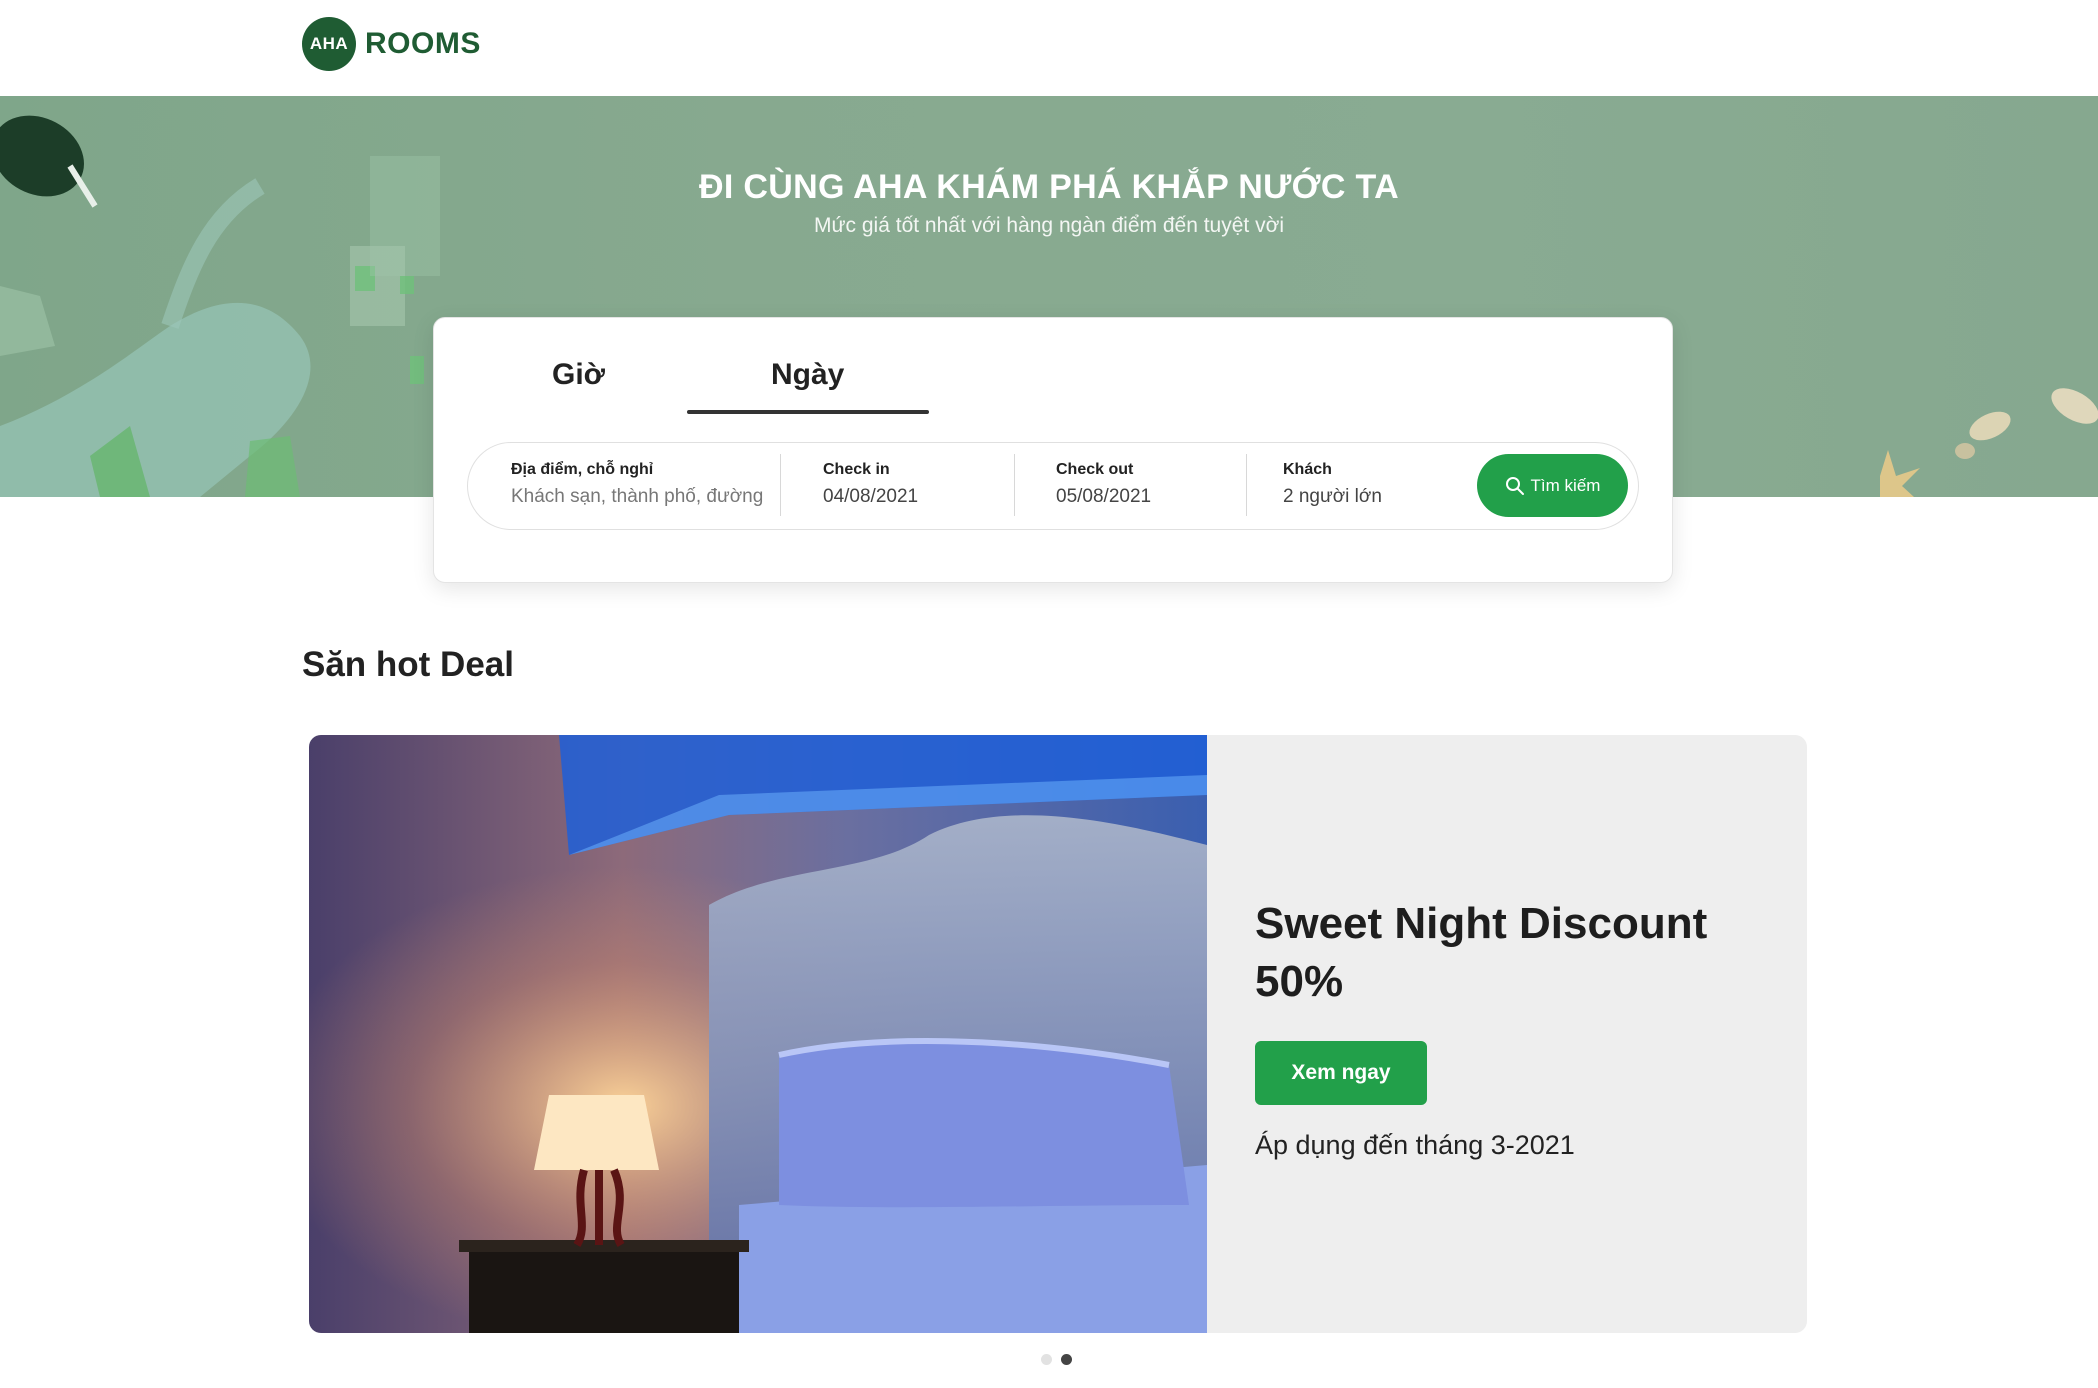 The width and height of the screenshot is (2098, 1388). What do you see at coordinates (808, 412) in the screenshot?
I see `active-tab-indicator` at bounding box center [808, 412].